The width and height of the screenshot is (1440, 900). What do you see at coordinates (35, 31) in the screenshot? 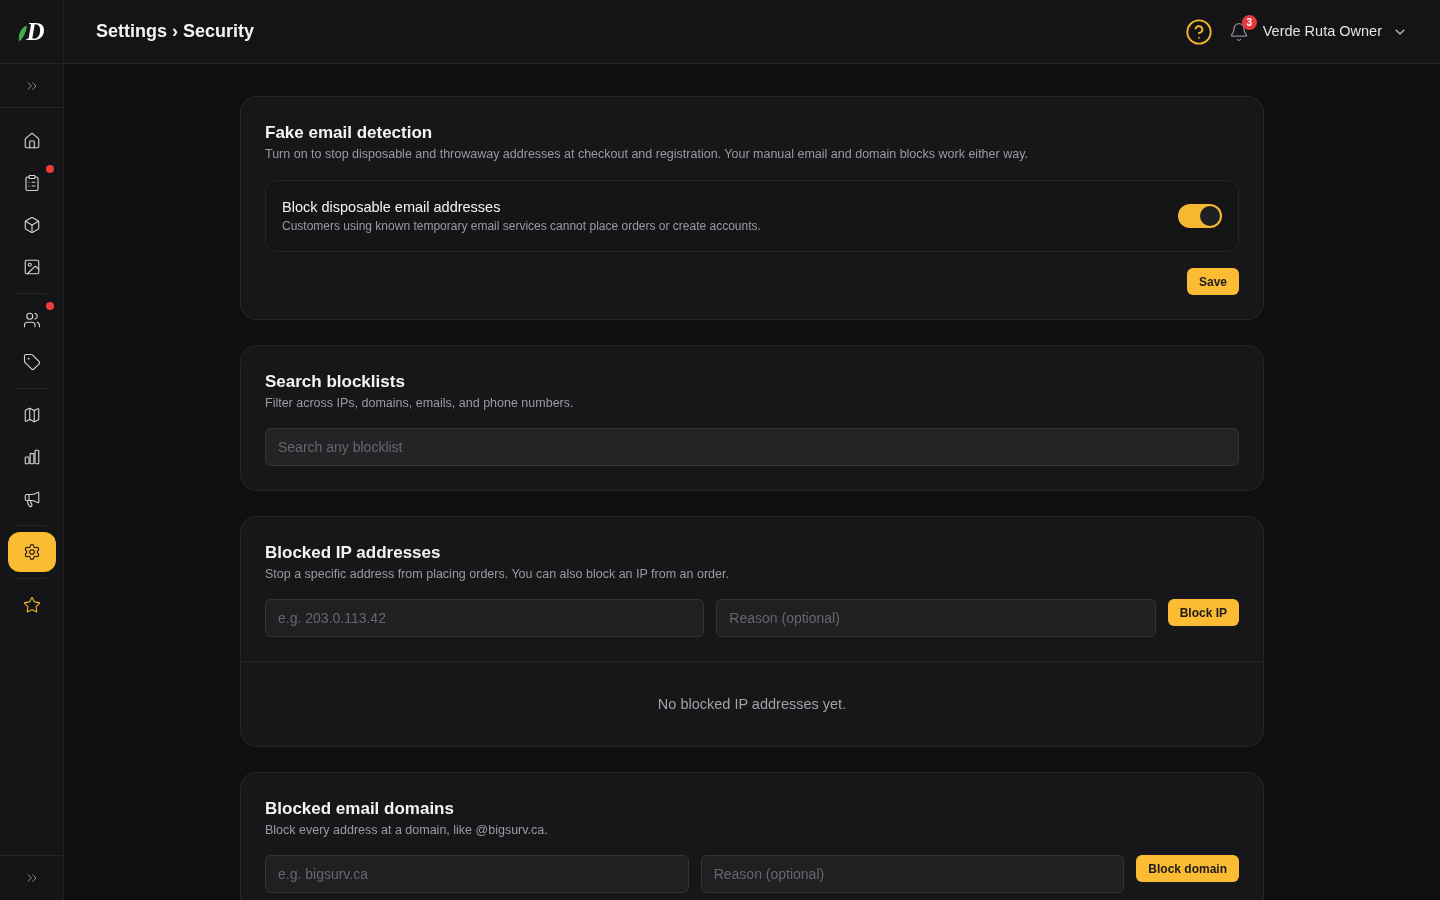
I see `logo-text: D` at bounding box center [35, 31].